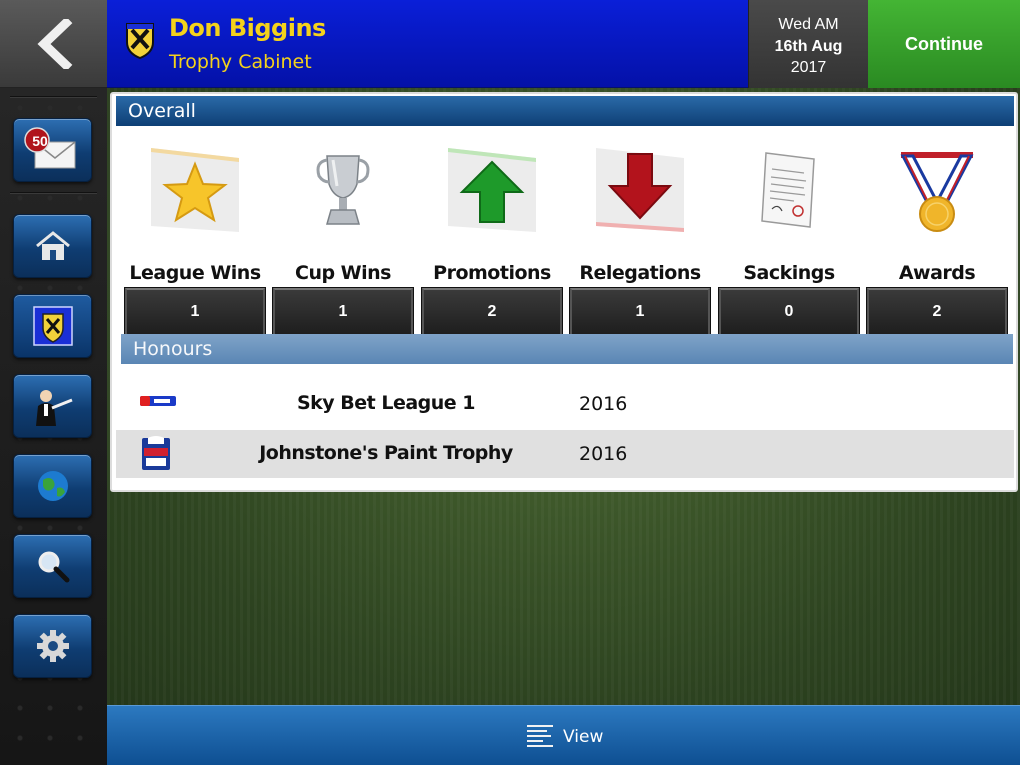  I want to click on manager-icon, so click(54, 408).